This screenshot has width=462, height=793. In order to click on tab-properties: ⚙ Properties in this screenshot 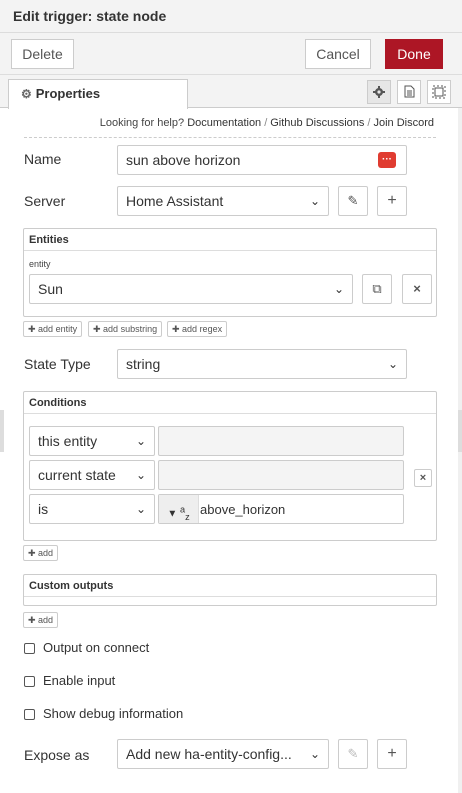, I will do `click(98, 94)`.